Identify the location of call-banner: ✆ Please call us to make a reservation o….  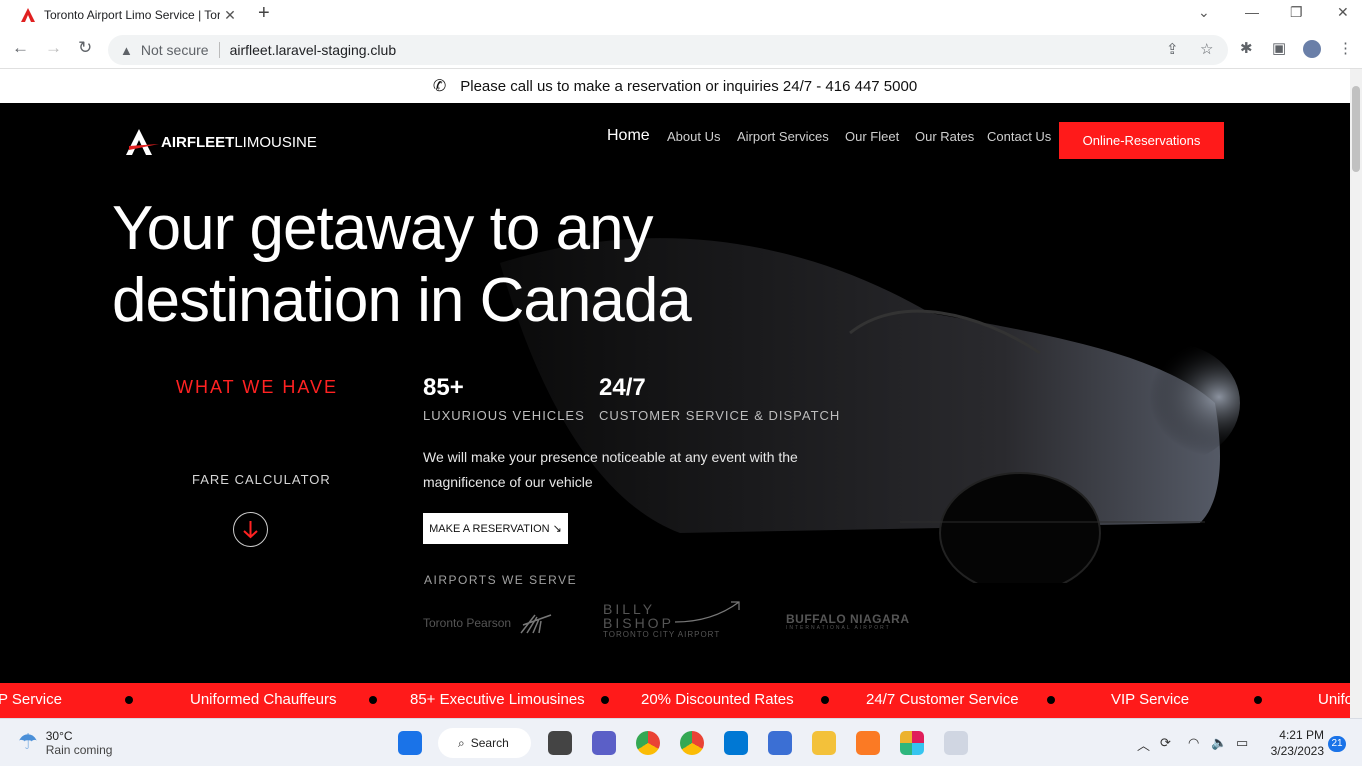
(675, 86).